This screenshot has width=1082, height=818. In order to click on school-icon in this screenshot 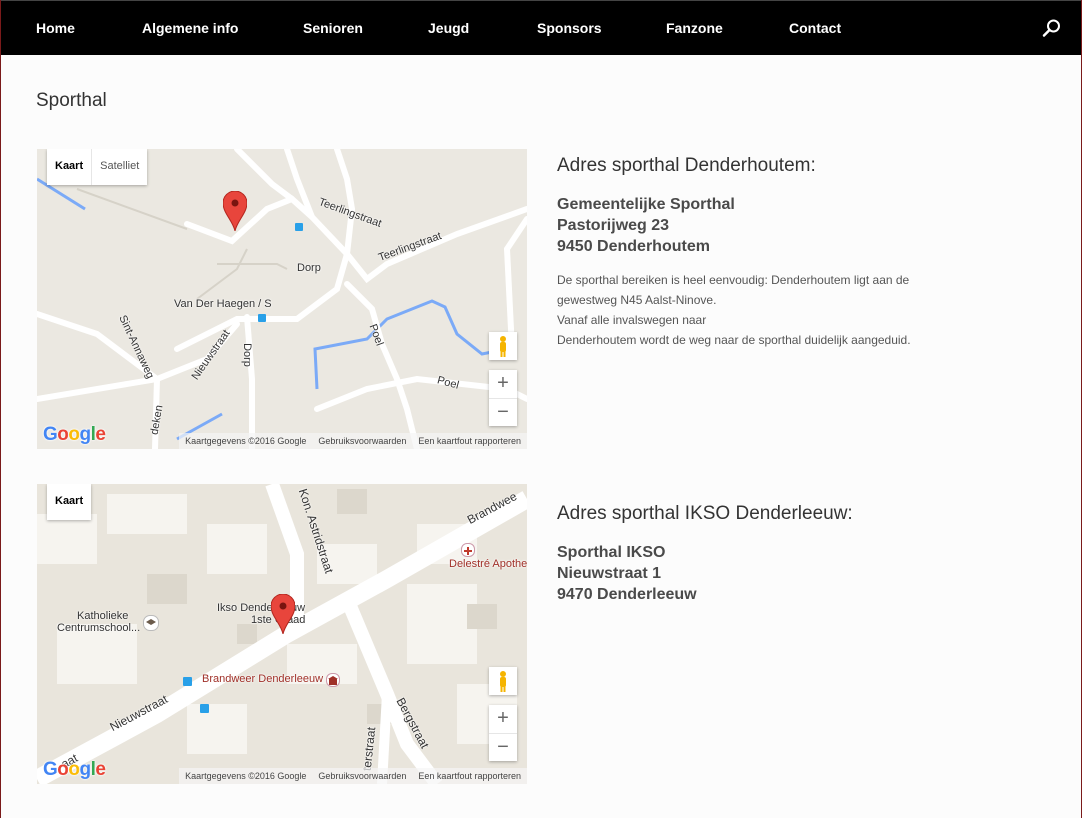, I will do `click(151, 623)`.